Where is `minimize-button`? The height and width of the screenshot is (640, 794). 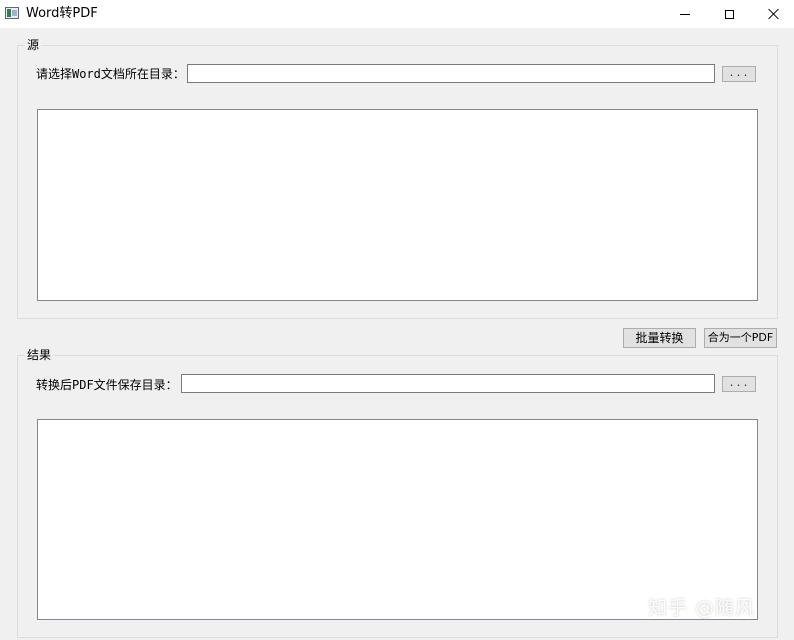 minimize-button is located at coordinates (685, 14).